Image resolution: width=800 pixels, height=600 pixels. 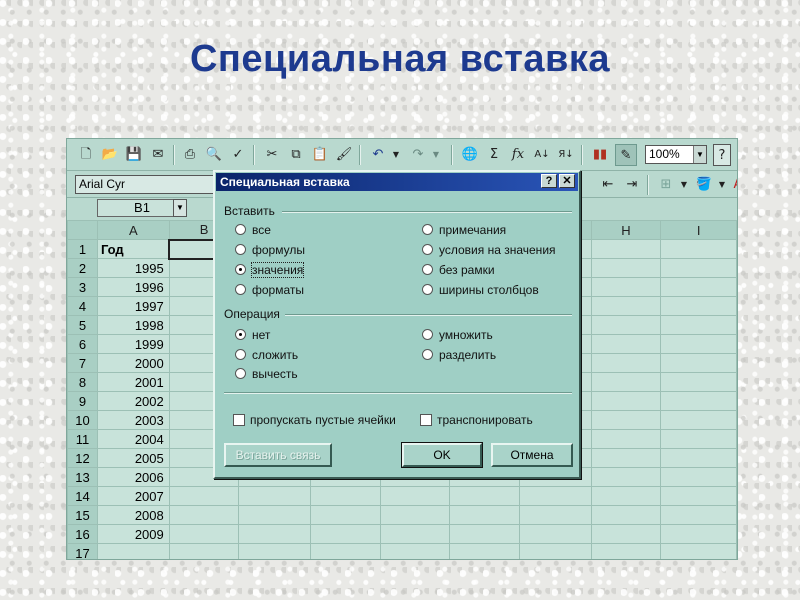 I want to click on help-button: ?, so click(x=549, y=181).